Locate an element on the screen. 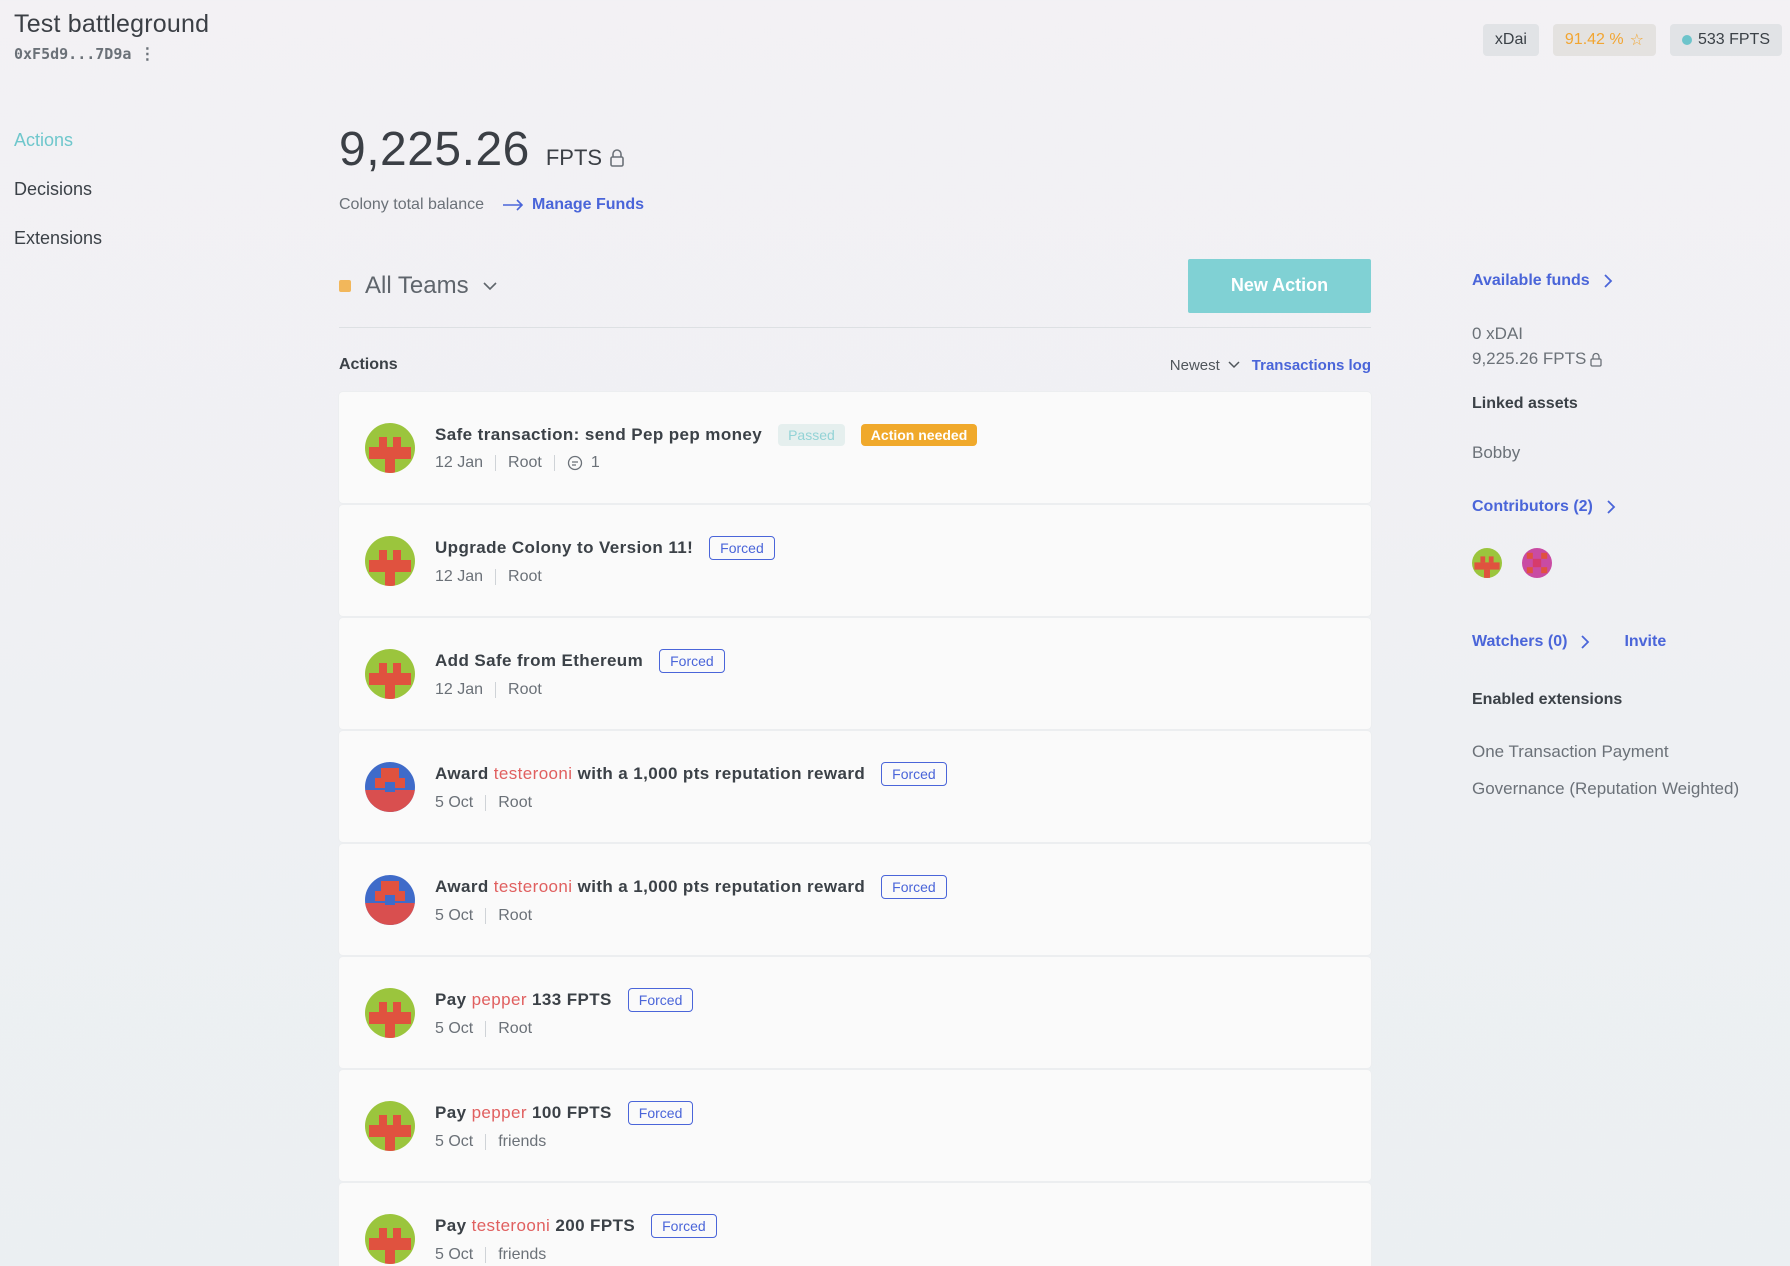  network-chip: xDai is located at coordinates (1510, 40).